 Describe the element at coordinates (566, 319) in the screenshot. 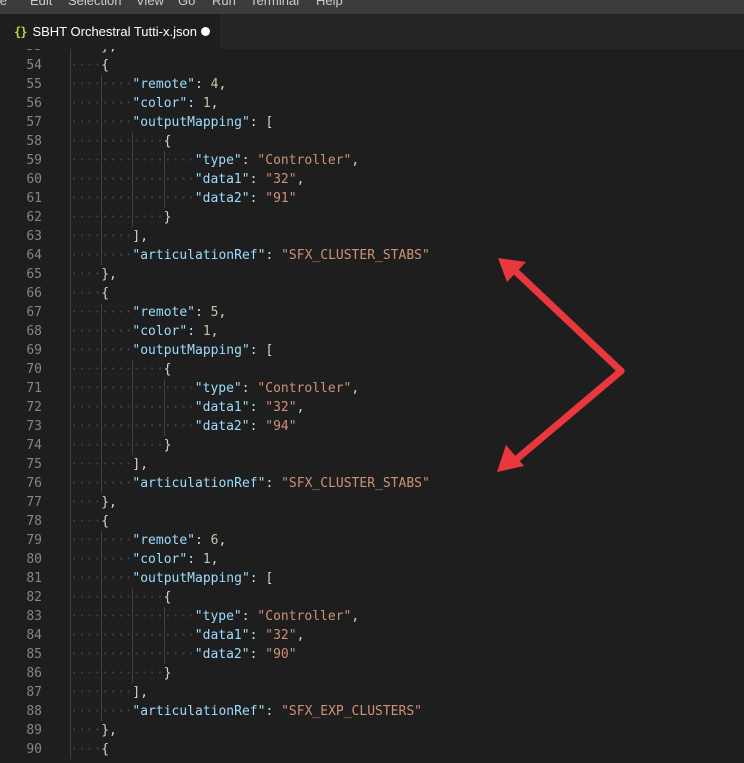

I see `arrow-upper-shaft` at that location.